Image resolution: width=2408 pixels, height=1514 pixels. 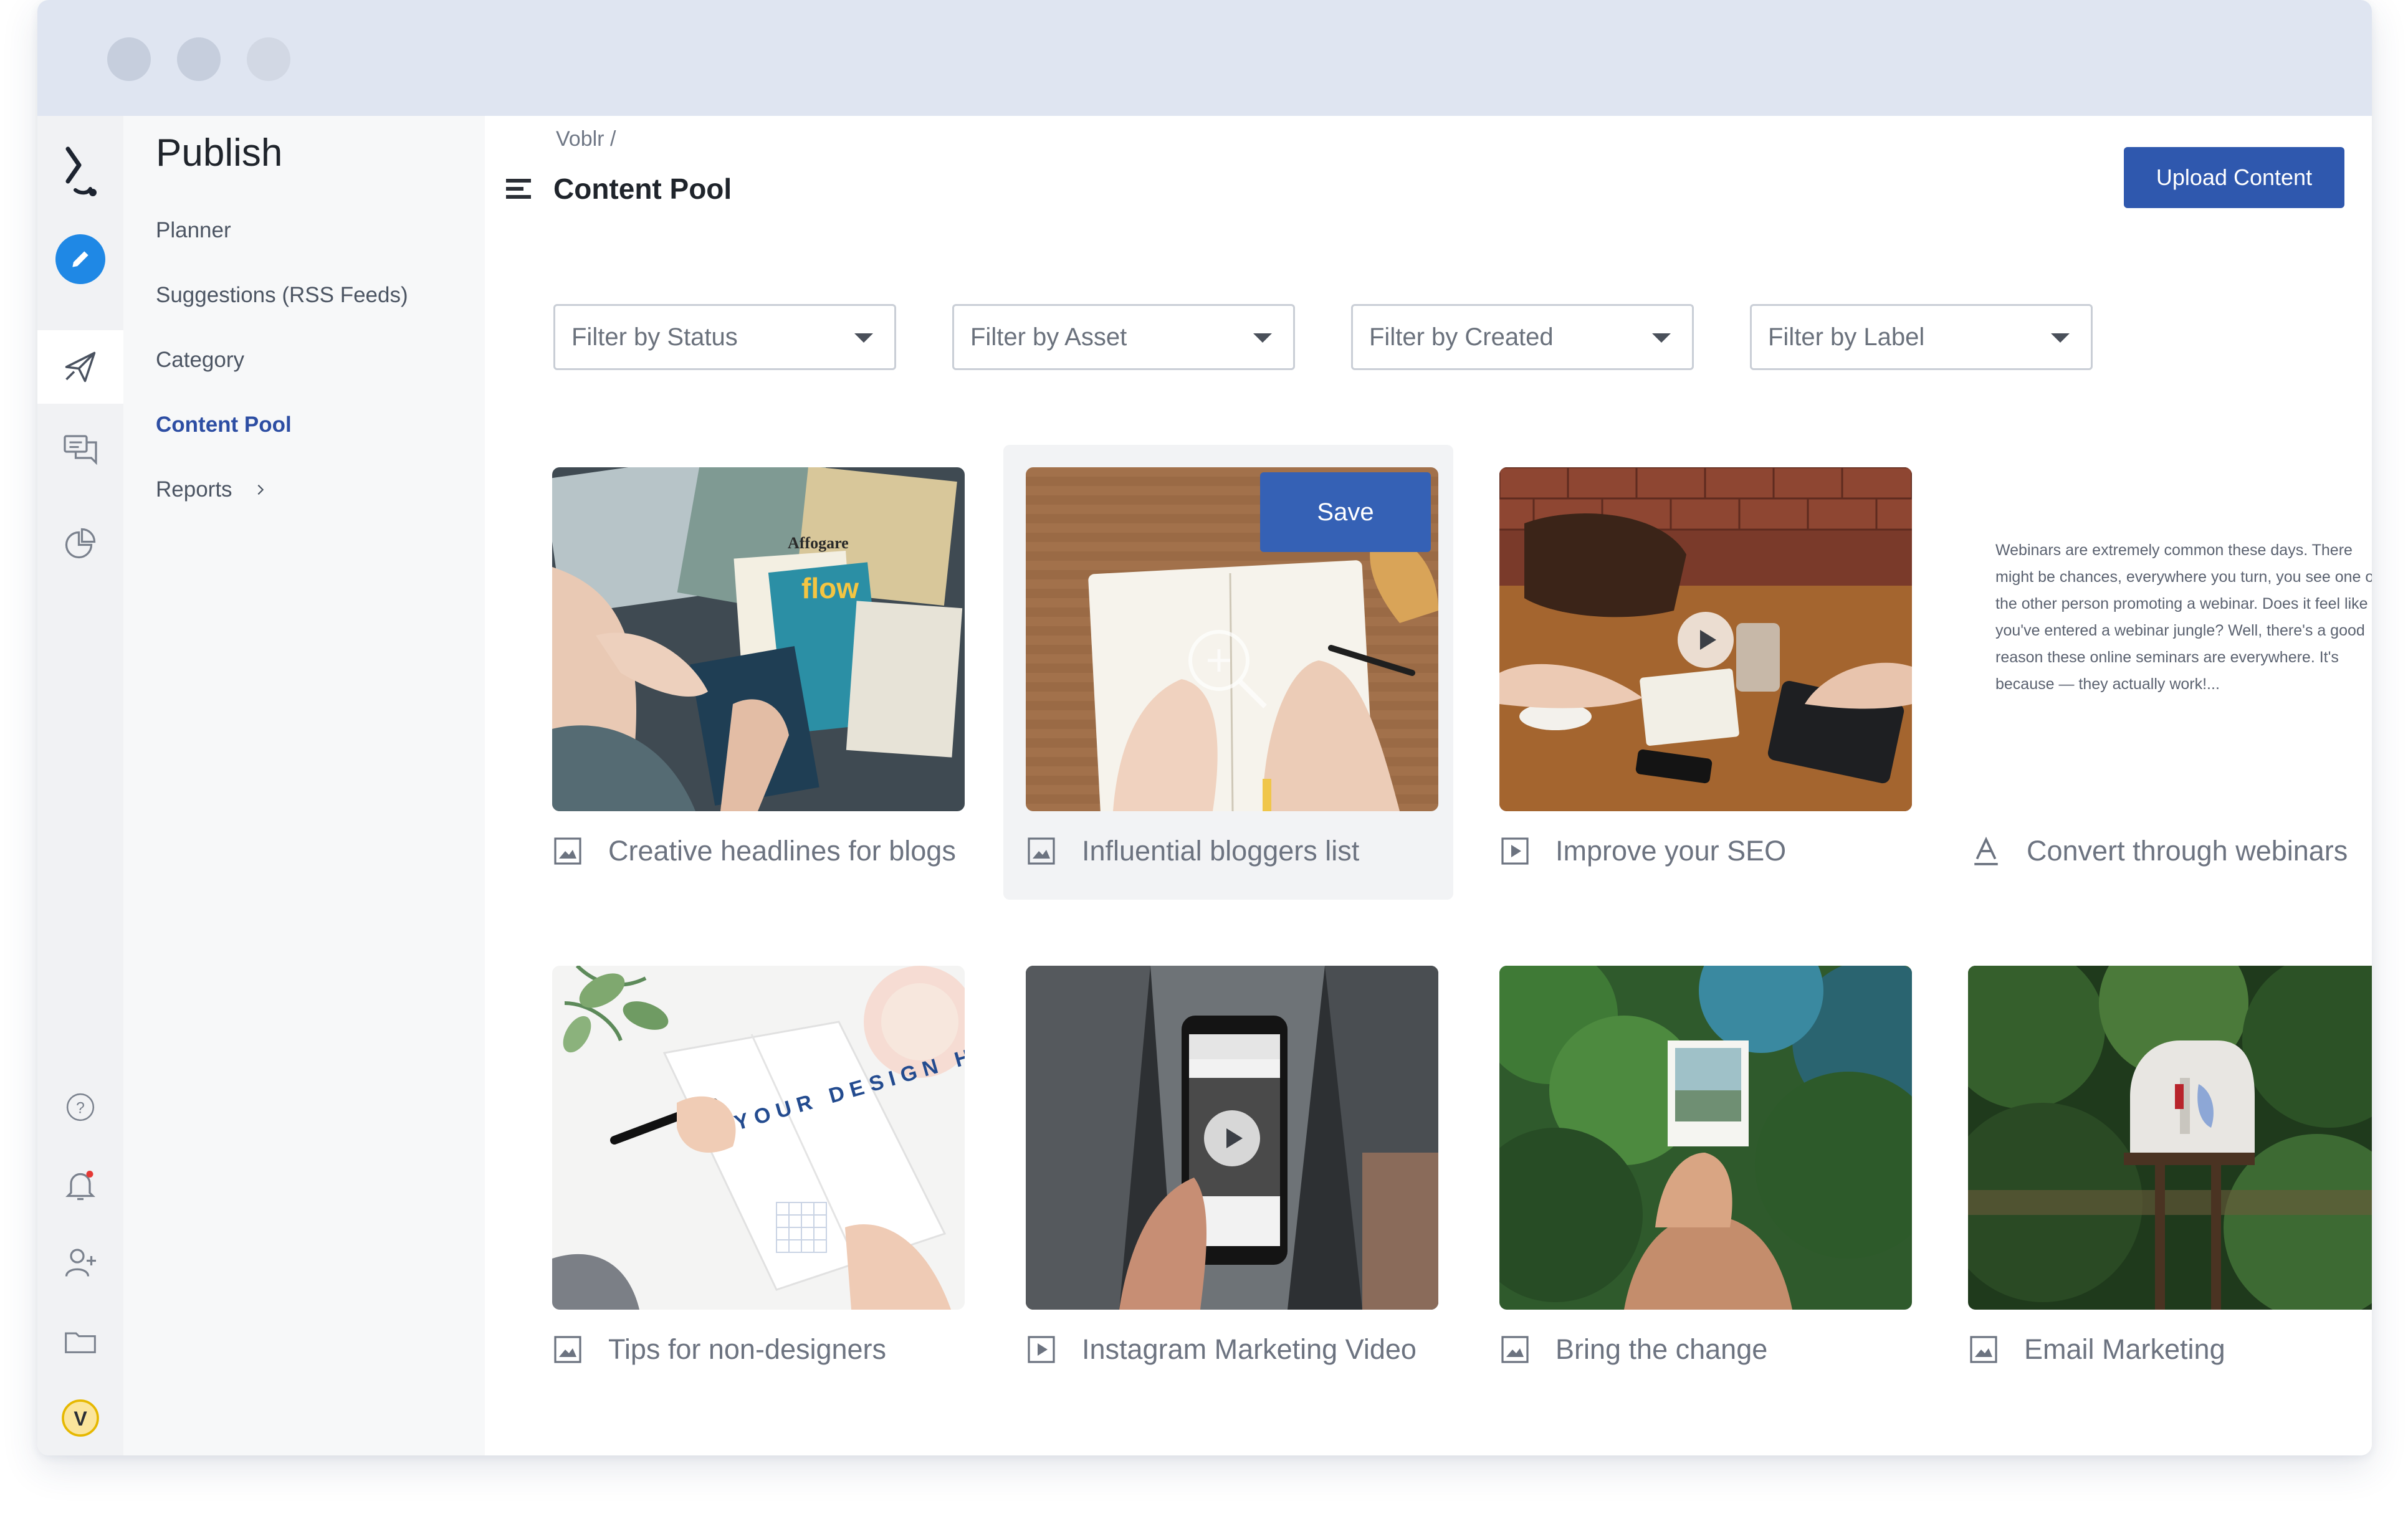 I want to click on rail-item-help: ?, so click(x=80, y=1107).